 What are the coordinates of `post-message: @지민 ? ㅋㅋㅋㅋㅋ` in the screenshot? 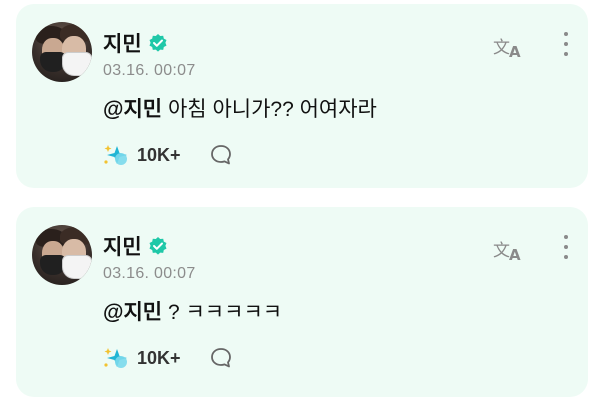 It's located at (192, 311).